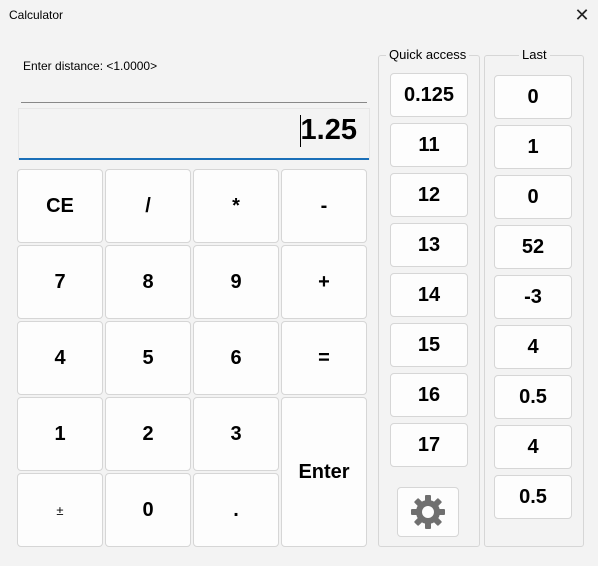 The width and height of the screenshot is (598, 566). I want to click on digit-1-button: 1, so click(60, 434).